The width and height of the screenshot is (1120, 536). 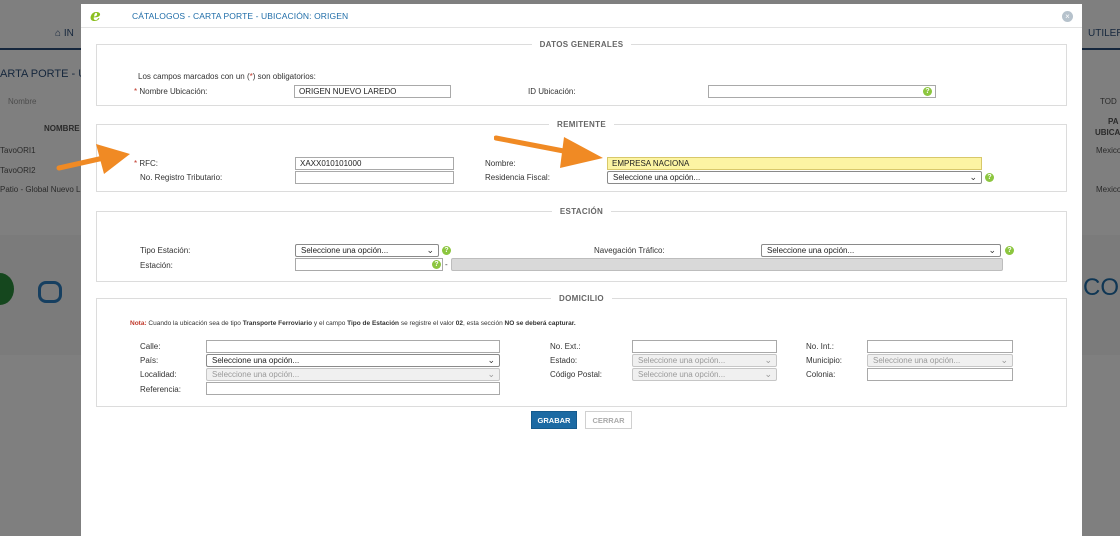 I want to click on tipo-estacion-label: Tipo Estación:, so click(x=165, y=250).